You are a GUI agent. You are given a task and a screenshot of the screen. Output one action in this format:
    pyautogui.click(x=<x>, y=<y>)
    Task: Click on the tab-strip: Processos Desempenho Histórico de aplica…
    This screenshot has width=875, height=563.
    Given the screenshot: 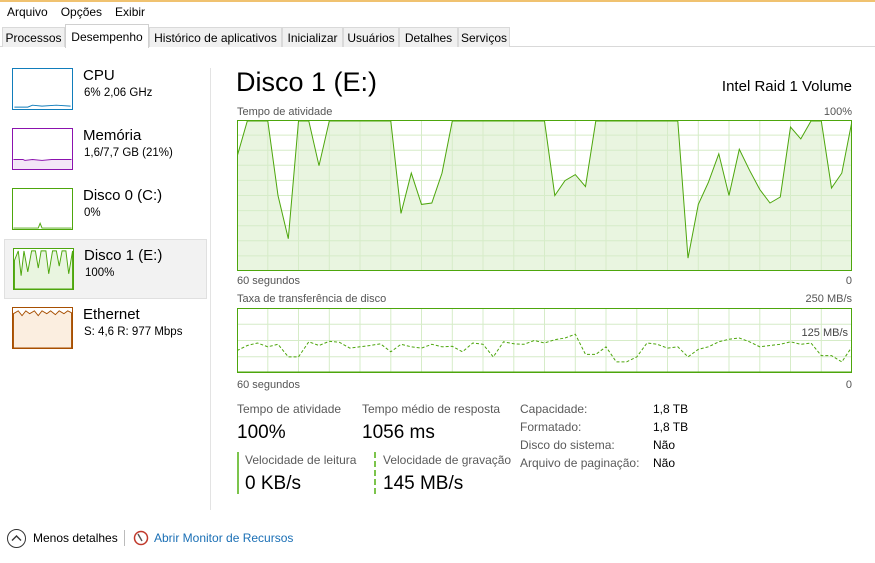 What is the action you would take?
    pyautogui.click(x=437, y=36)
    